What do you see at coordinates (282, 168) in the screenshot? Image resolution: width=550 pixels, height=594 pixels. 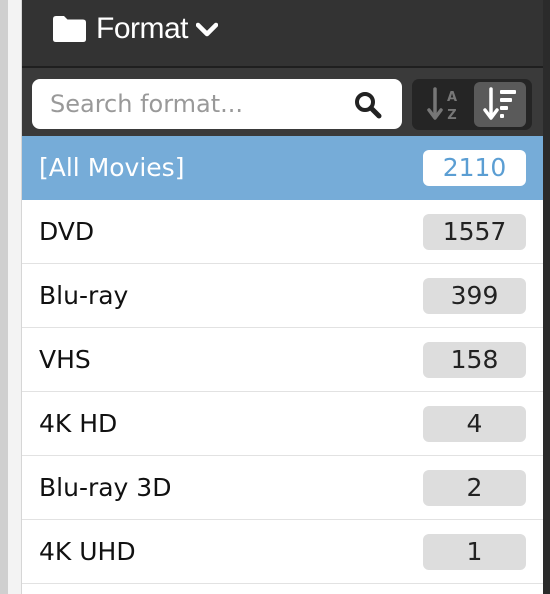 I see `list-item-all-movies: [All Movies] 2110` at bounding box center [282, 168].